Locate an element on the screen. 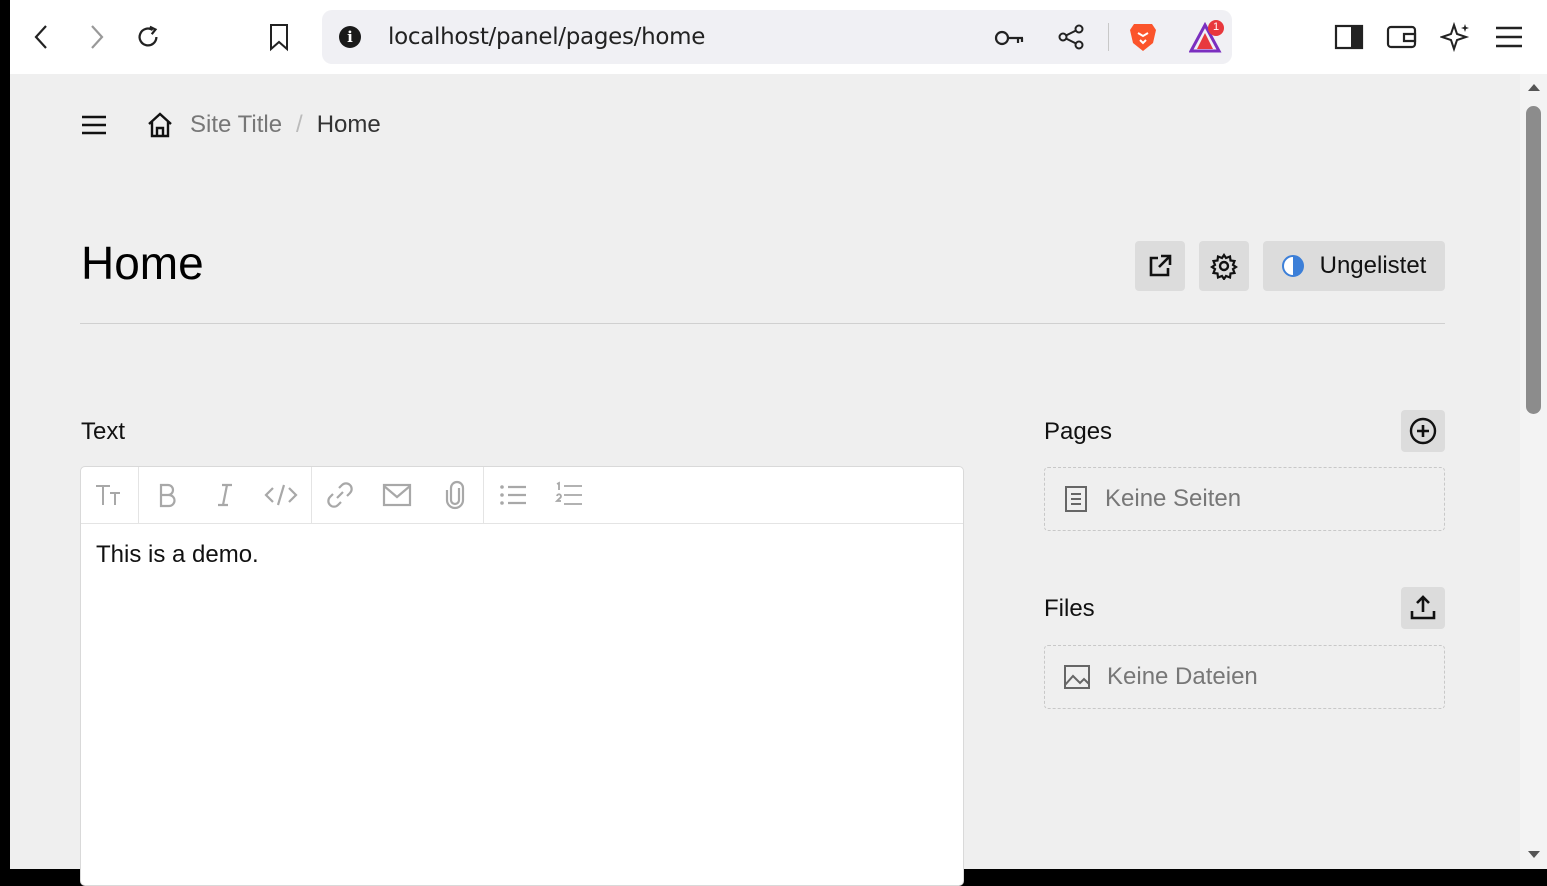 Image resolution: width=1547 pixels, height=886 pixels. home-icon is located at coordinates (160, 125).